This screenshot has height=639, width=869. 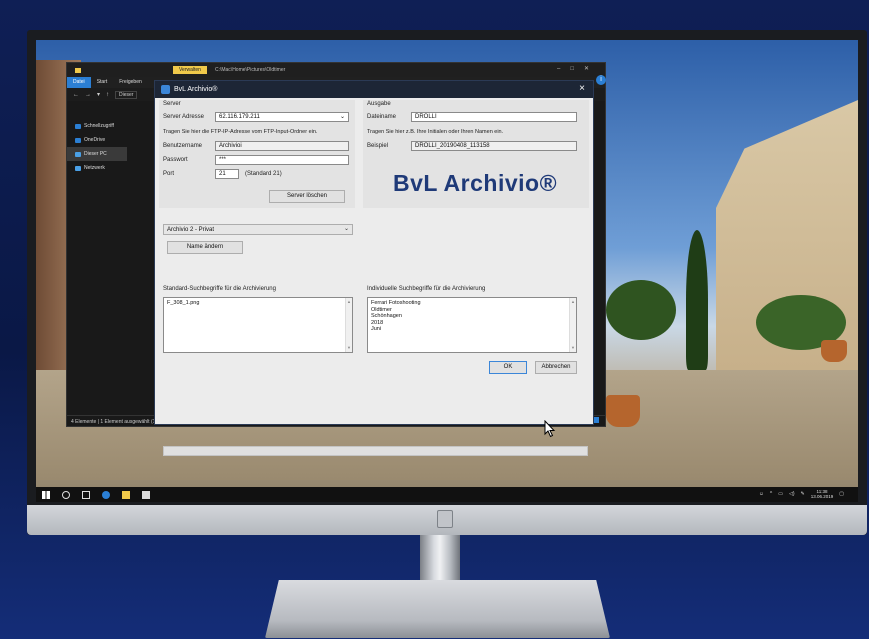 What do you see at coordinates (792, 494) in the screenshot?
I see `volume-icon: ◁)` at bounding box center [792, 494].